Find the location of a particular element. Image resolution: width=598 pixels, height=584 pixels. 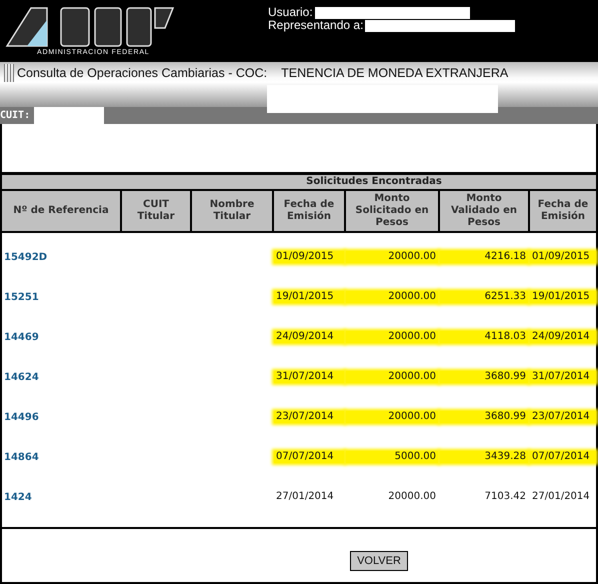

table-caption: Solicitudes Encontradas is located at coordinates (374, 182).